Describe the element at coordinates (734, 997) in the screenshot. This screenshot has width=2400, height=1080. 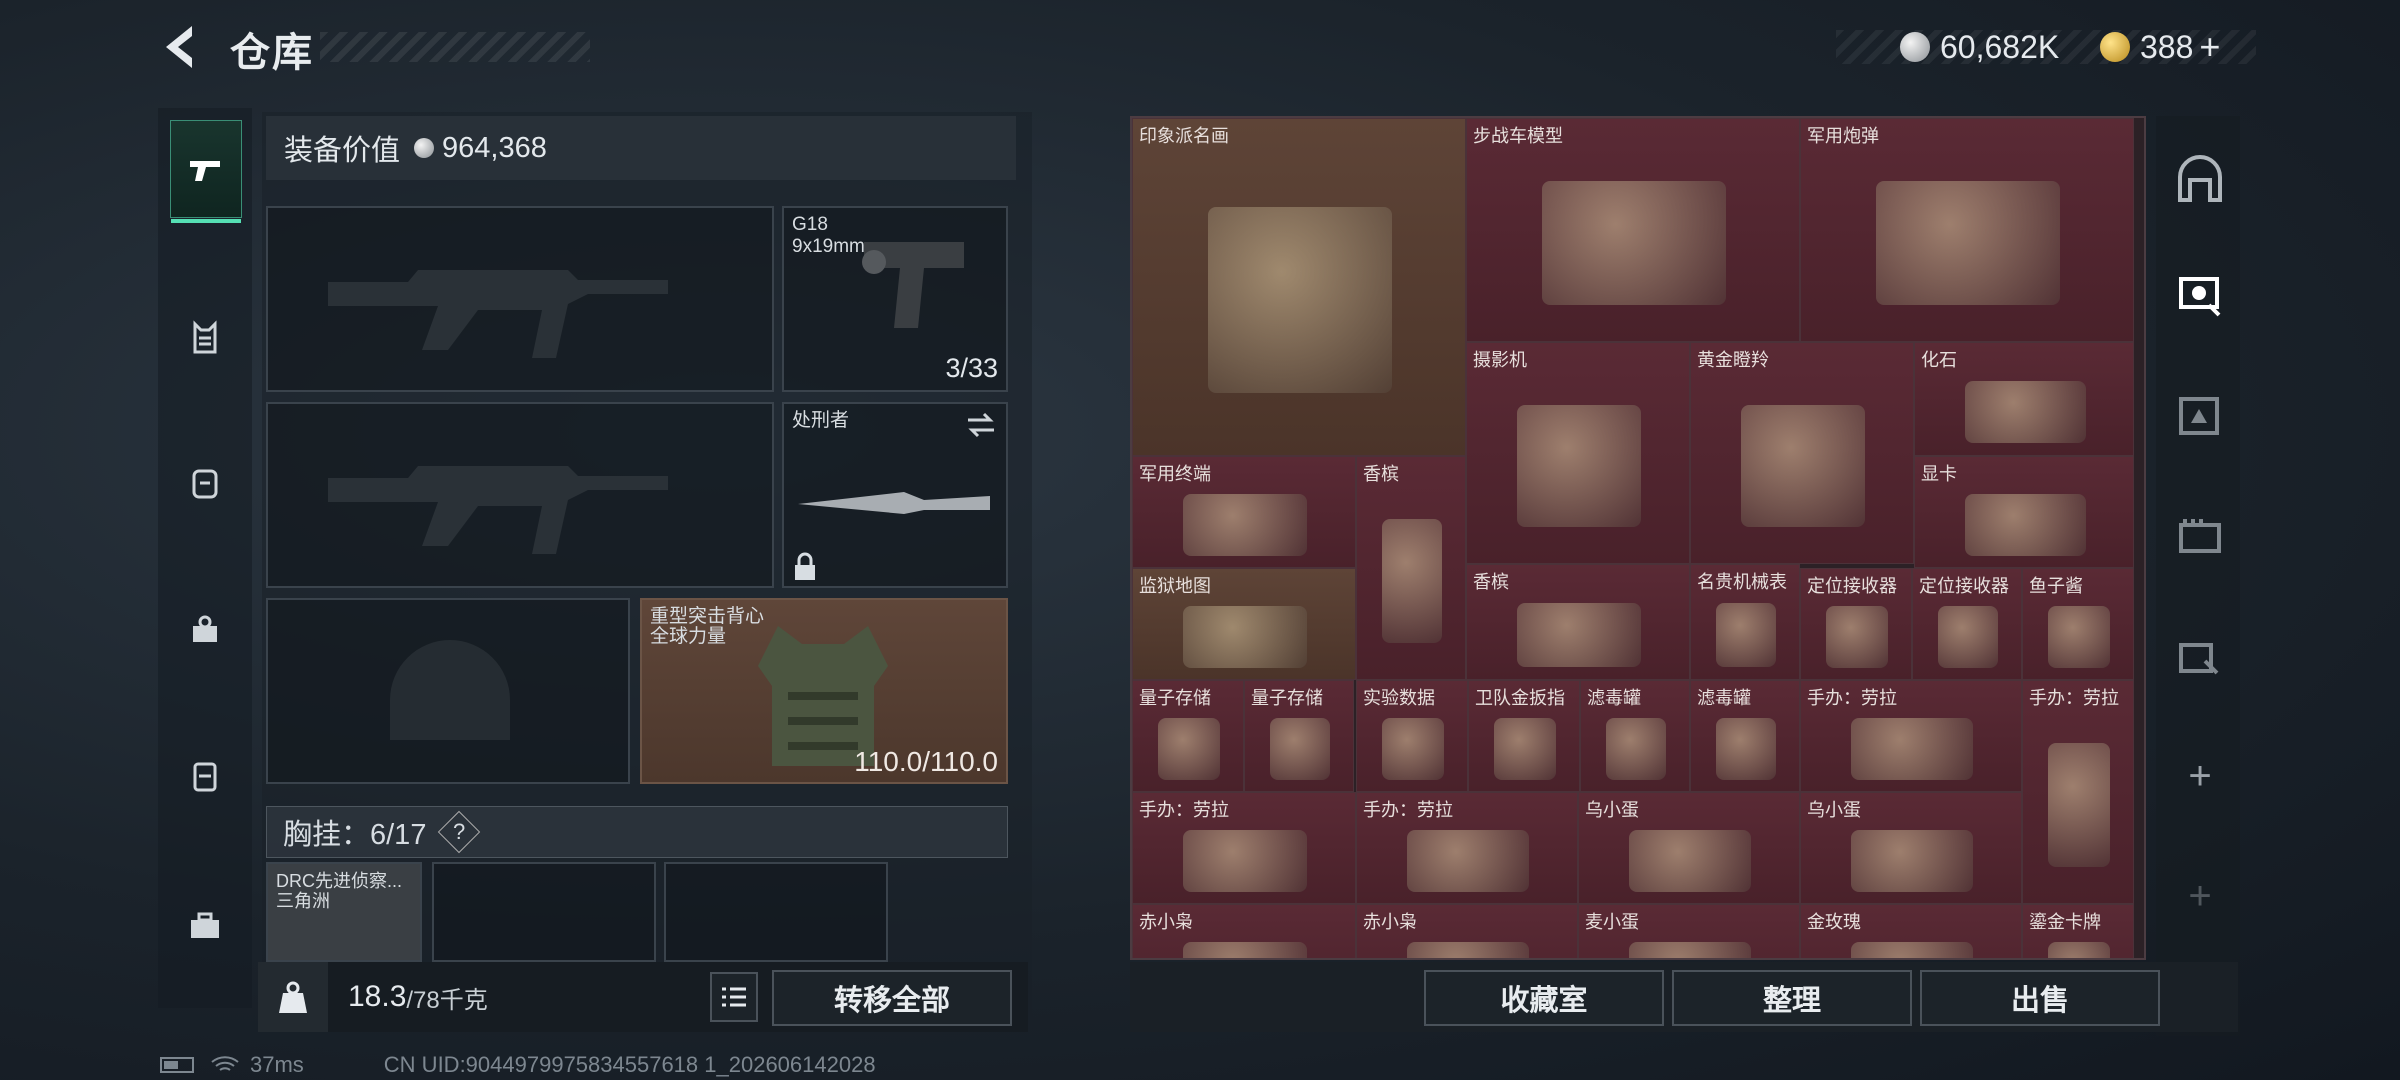
I see `list-view-button` at that location.